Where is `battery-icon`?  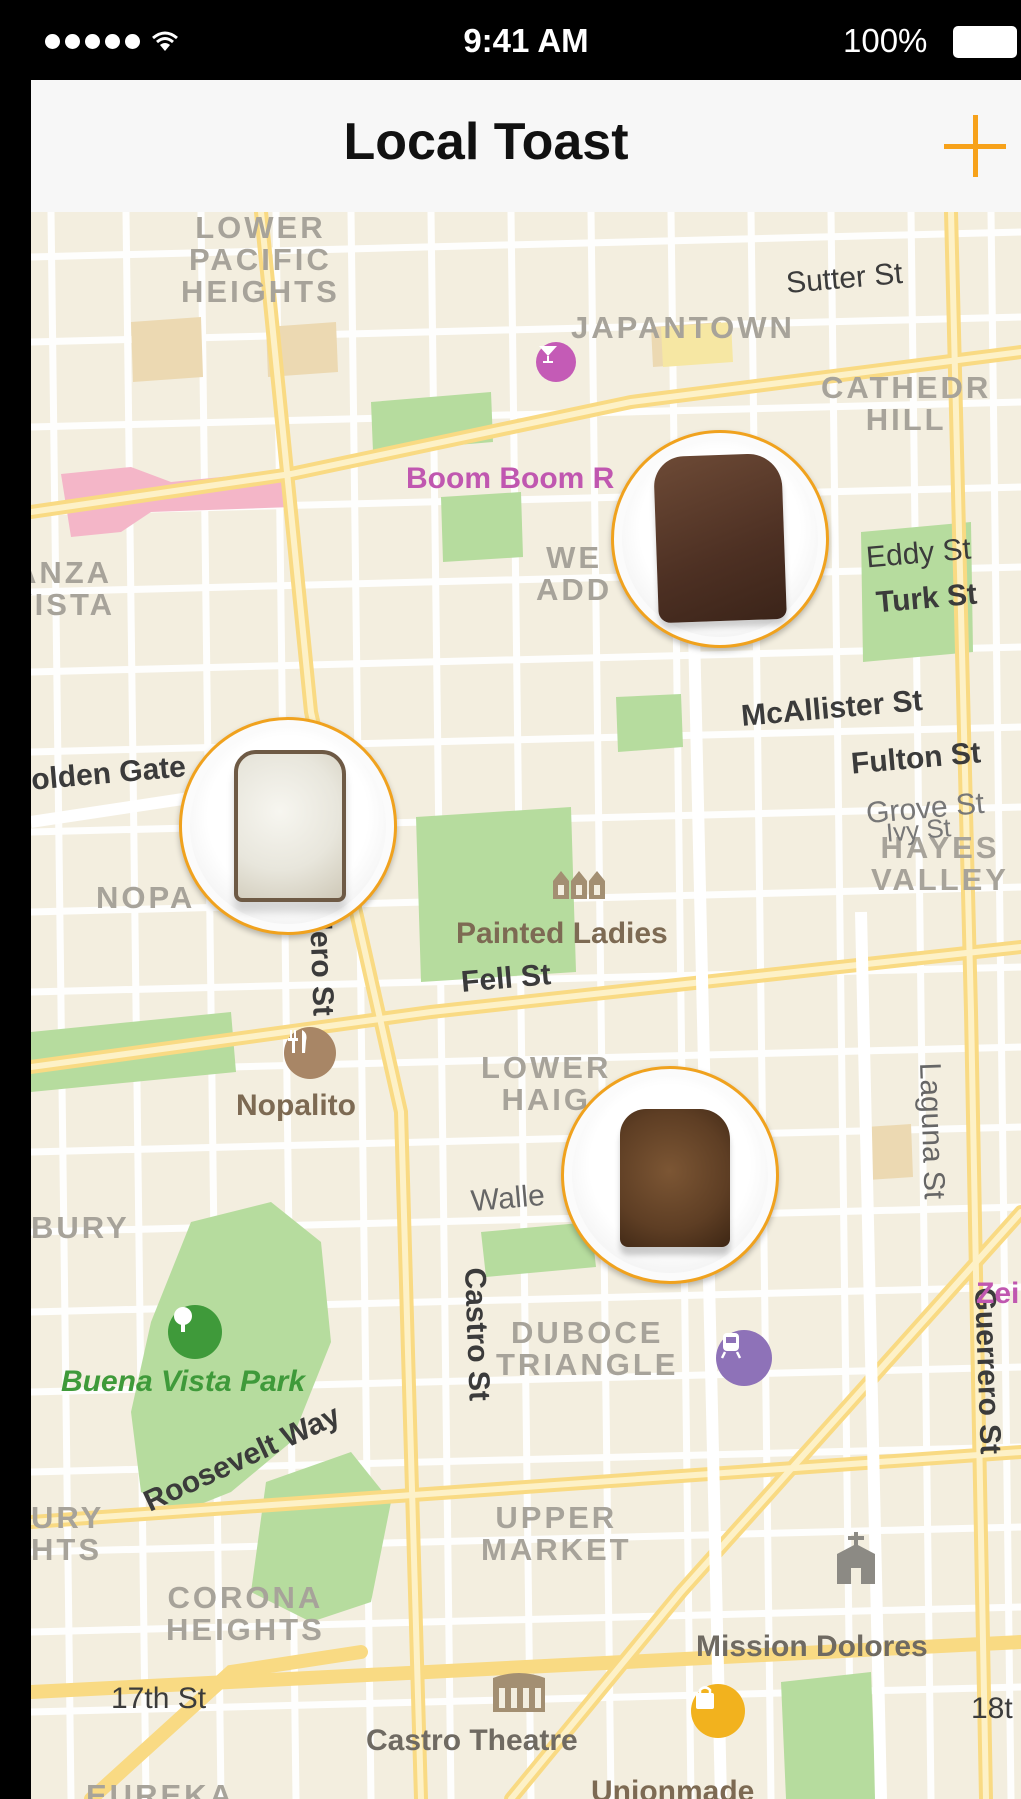 battery-icon is located at coordinates (985, 42).